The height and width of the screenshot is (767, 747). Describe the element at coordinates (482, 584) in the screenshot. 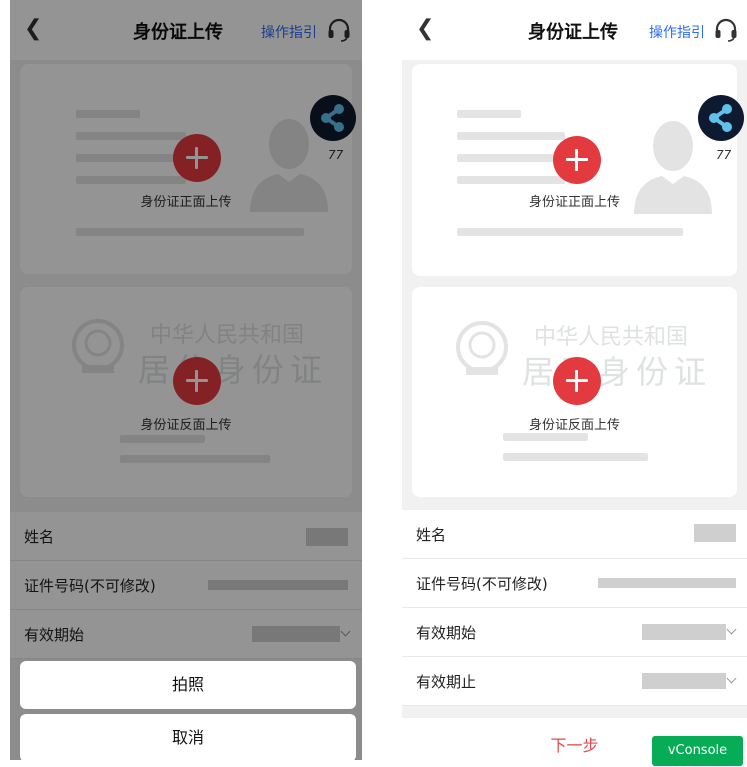

I see `id-number-label: 证件号码(不可修改)` at that location.